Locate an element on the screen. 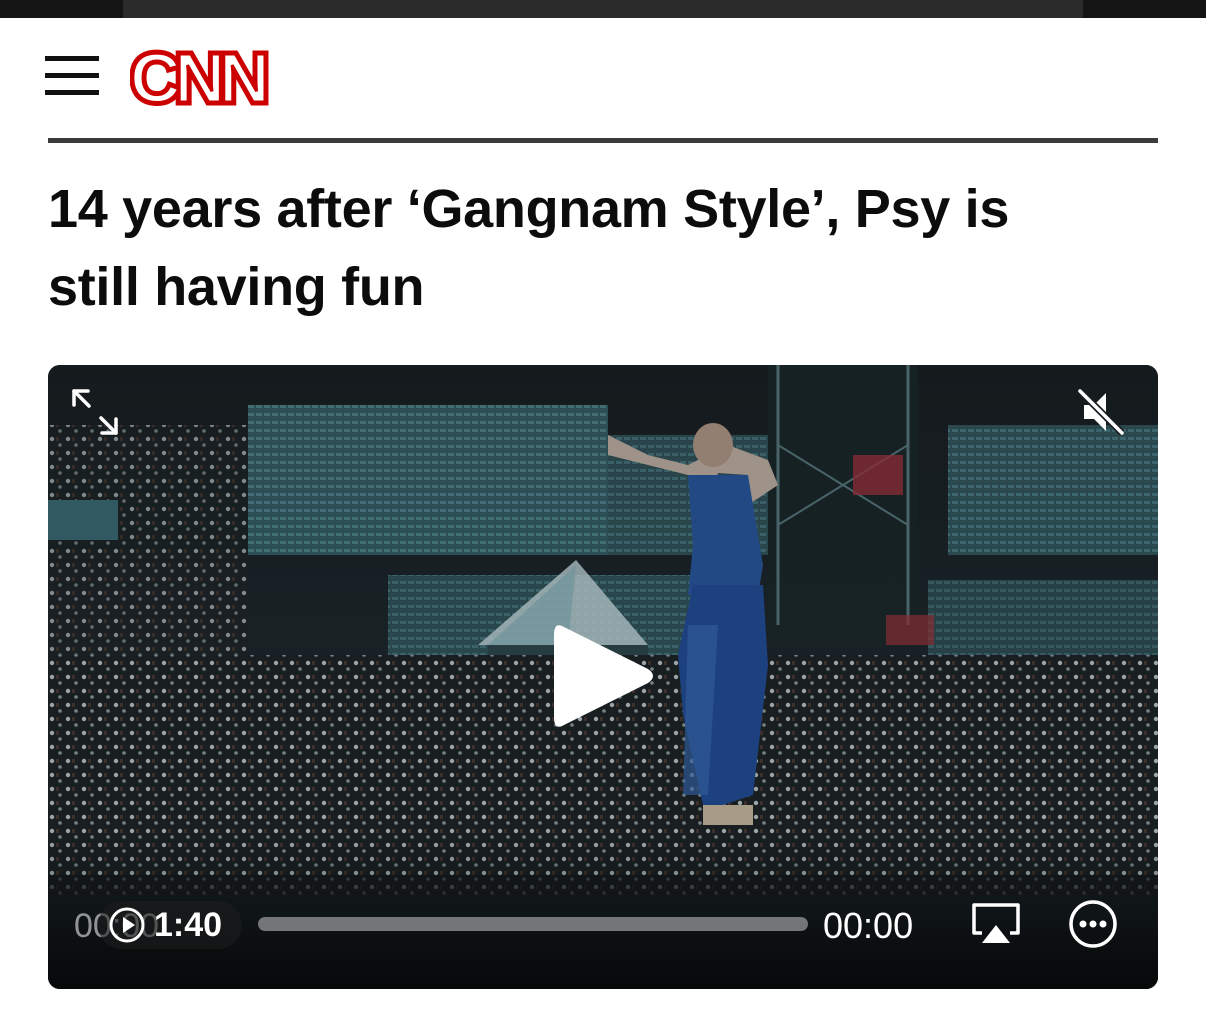 The image size is (1206, 1022). remaining-time: 00:00 is located at coordinates (868, 925).